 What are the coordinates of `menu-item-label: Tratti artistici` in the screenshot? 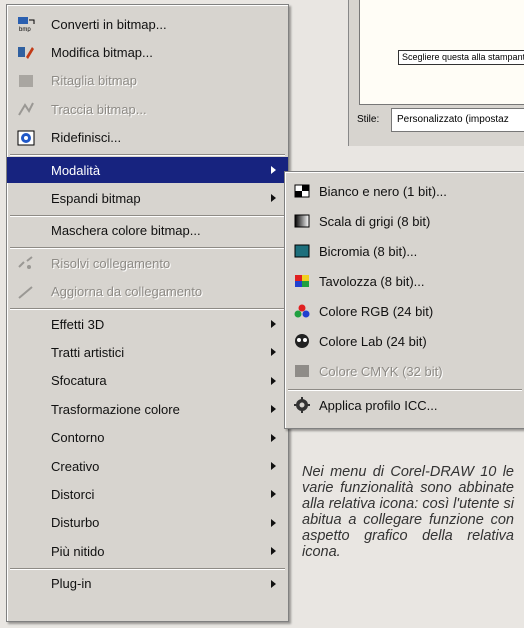 It's located at (88, 352).